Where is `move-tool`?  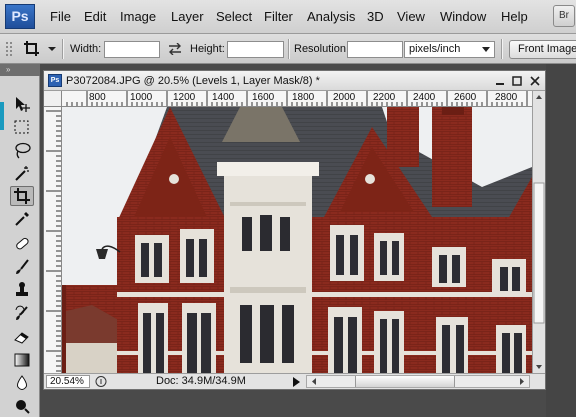
move-tool is located at coordinates (22, 104).